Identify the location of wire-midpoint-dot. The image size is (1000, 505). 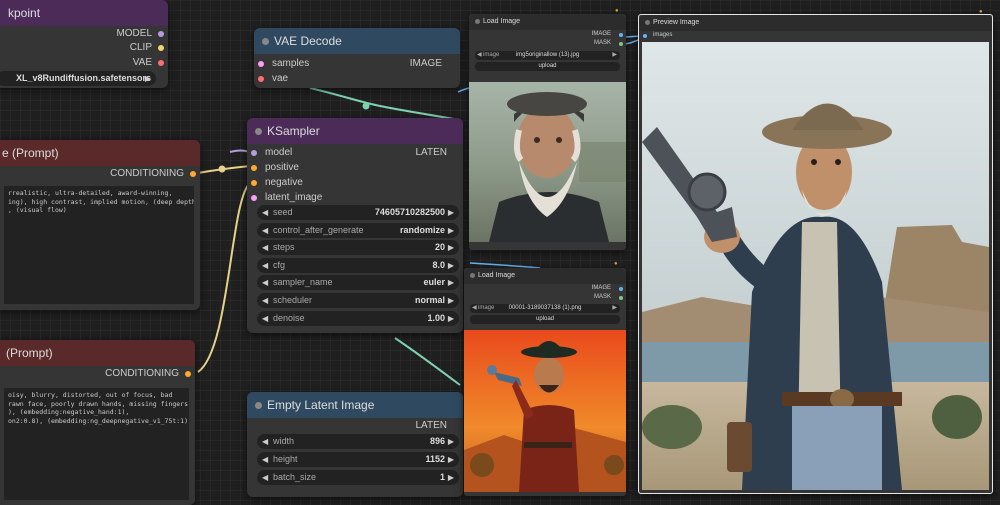
(366, 106).